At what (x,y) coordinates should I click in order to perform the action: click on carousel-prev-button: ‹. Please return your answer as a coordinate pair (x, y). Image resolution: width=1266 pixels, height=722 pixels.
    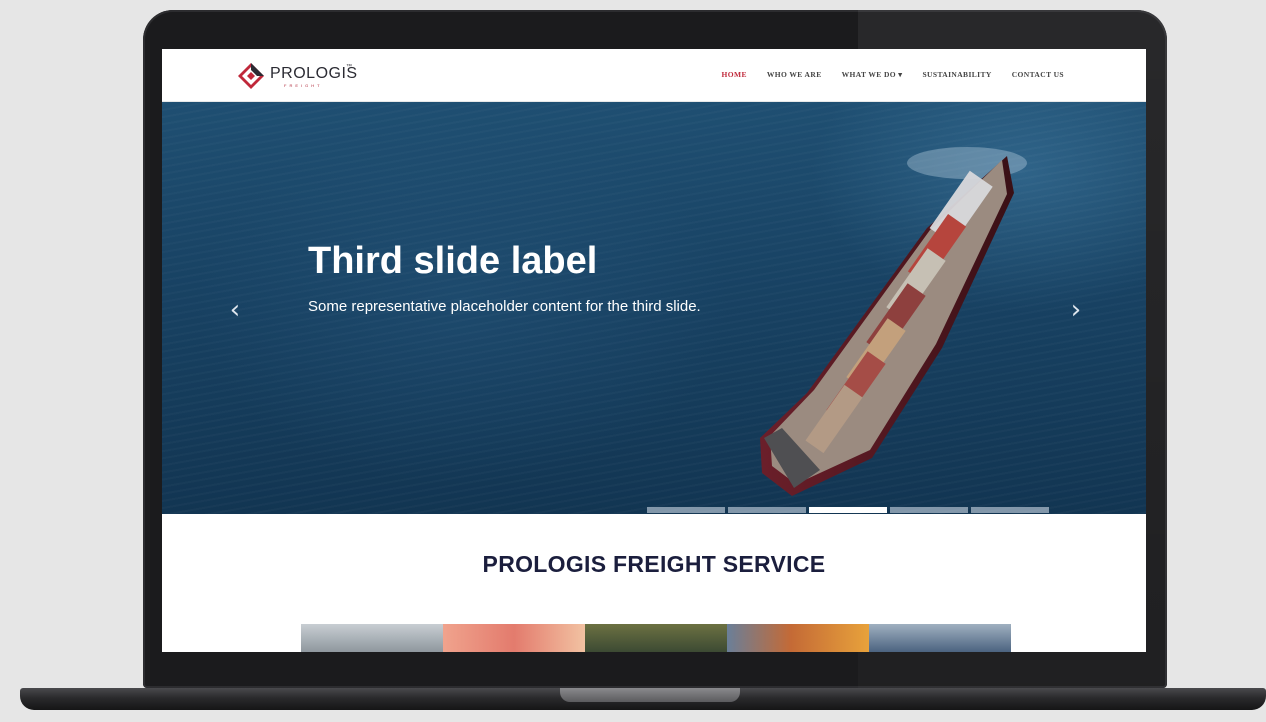
    Looking at the image, I should click on (235, 310).